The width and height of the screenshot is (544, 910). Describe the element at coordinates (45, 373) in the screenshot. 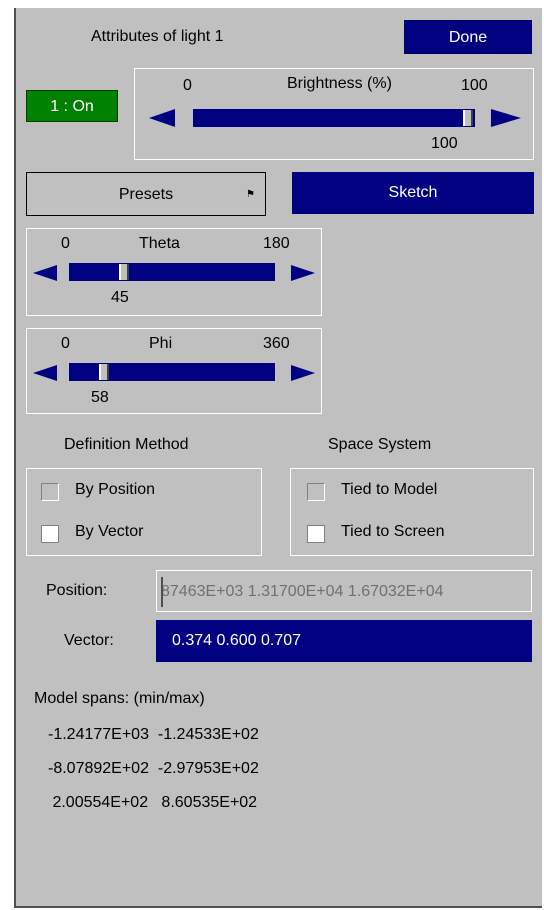

I see `phi-decrease-arrow-icon` at that location.